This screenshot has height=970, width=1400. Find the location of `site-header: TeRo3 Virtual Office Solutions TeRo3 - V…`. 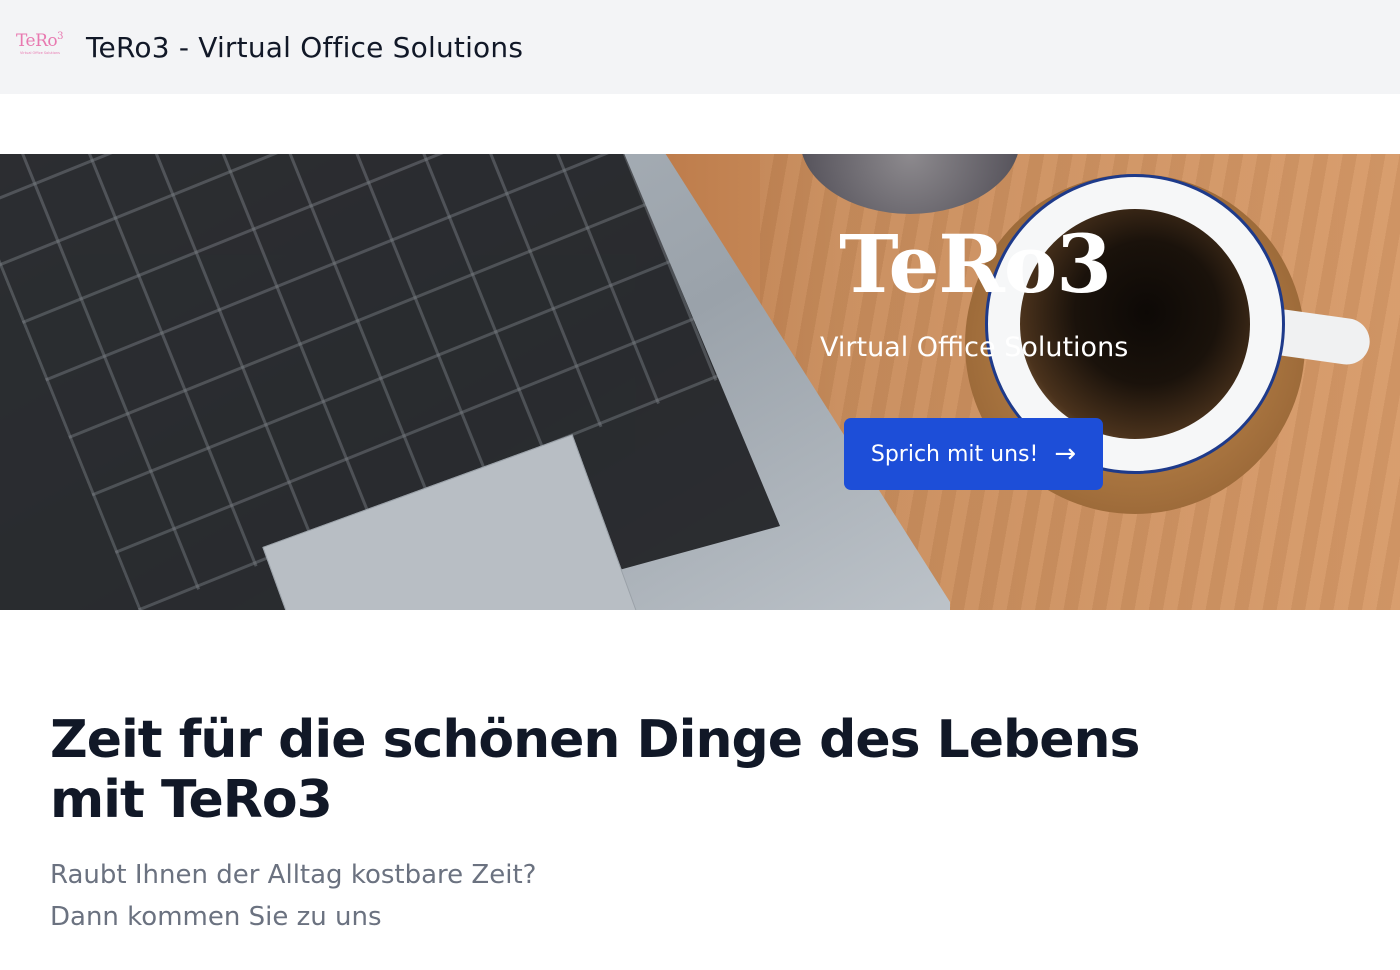

site-header: TeRo3 Virtual Office Solutions TeRo3 - V… is located at coordinates (700, 47).